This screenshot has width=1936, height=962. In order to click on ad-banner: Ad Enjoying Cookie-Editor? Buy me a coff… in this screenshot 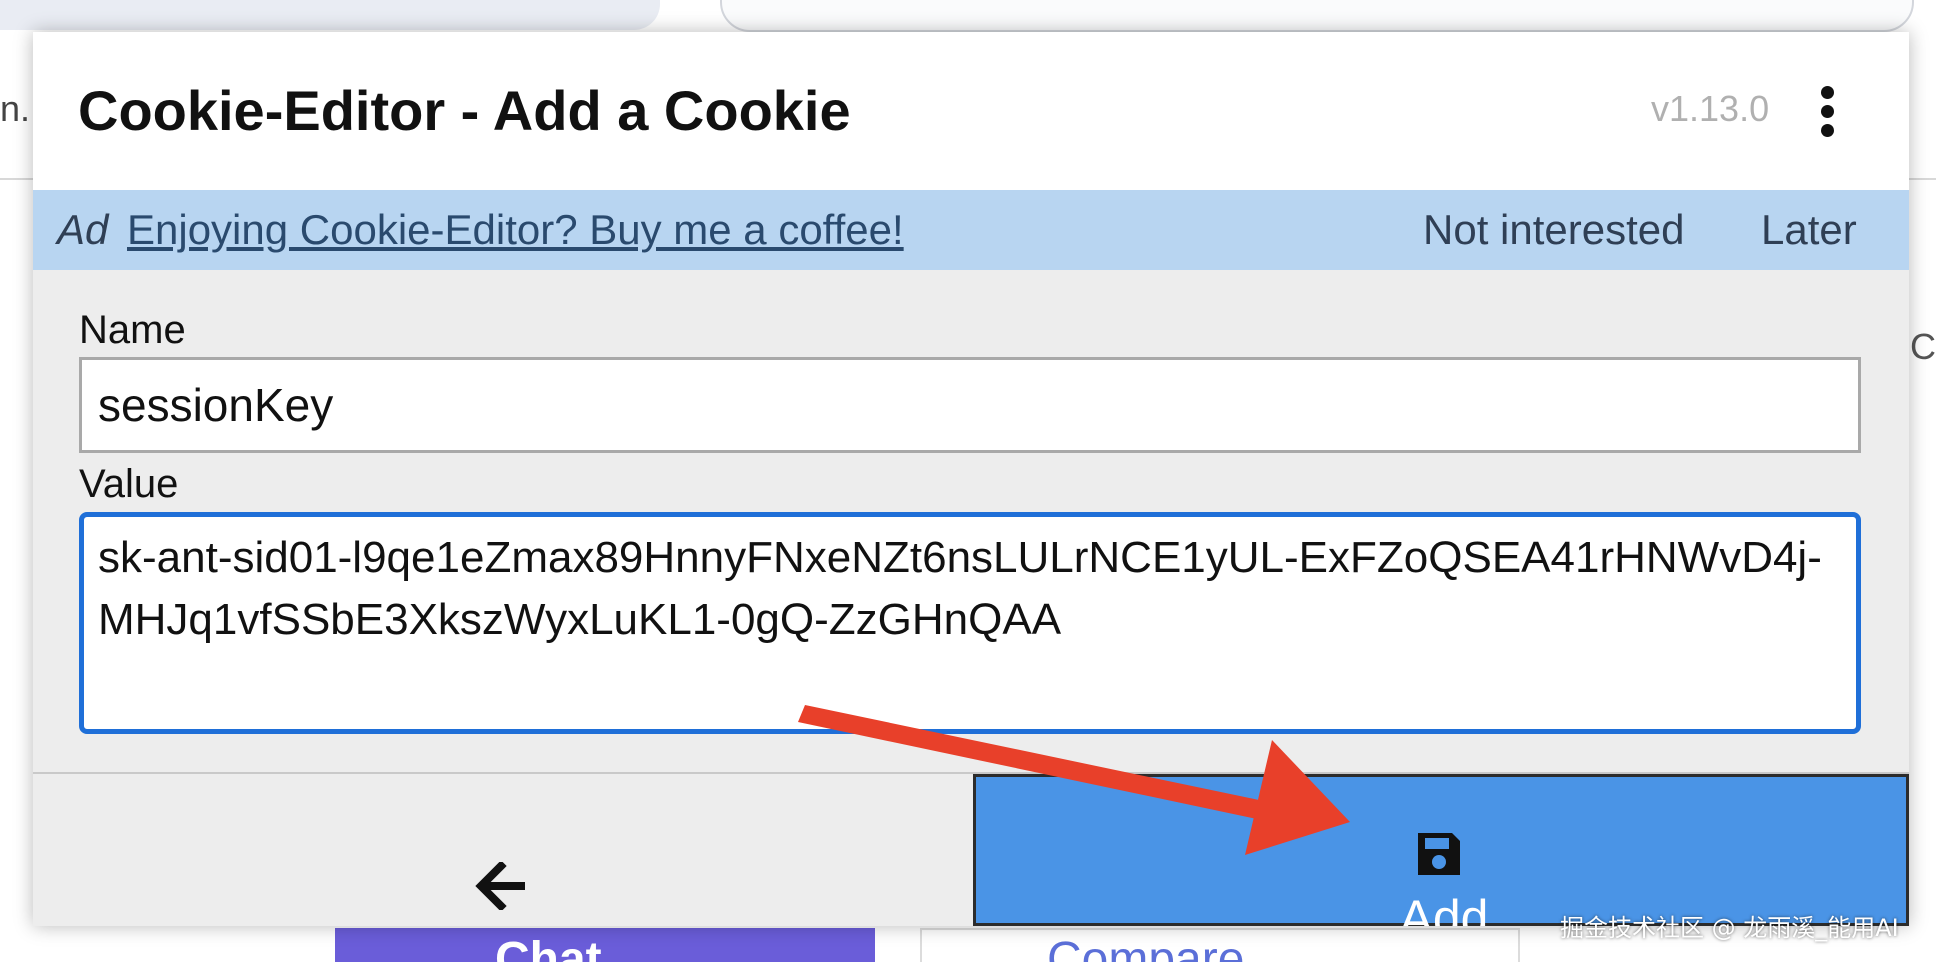, I will do `click(971, 230)`.